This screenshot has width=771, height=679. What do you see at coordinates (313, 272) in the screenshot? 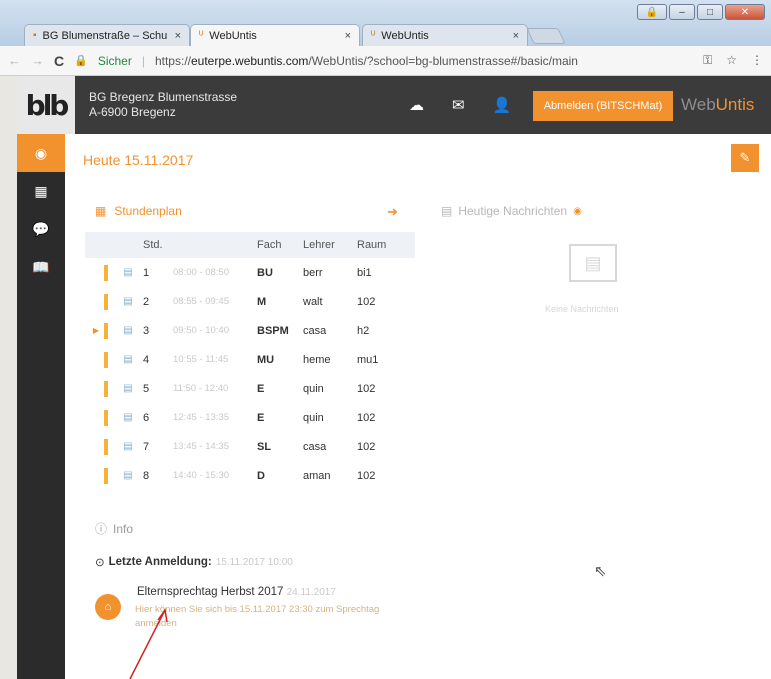
I see `cell-lehrer: berr` at bounding box center [313, 272].